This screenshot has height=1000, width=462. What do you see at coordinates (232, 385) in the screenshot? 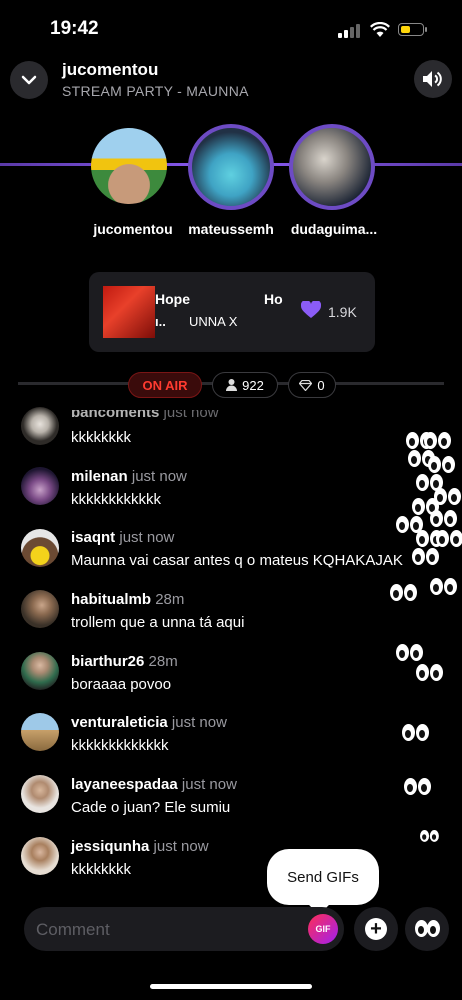
I see `person-icon` at bounding box center [232, 385].